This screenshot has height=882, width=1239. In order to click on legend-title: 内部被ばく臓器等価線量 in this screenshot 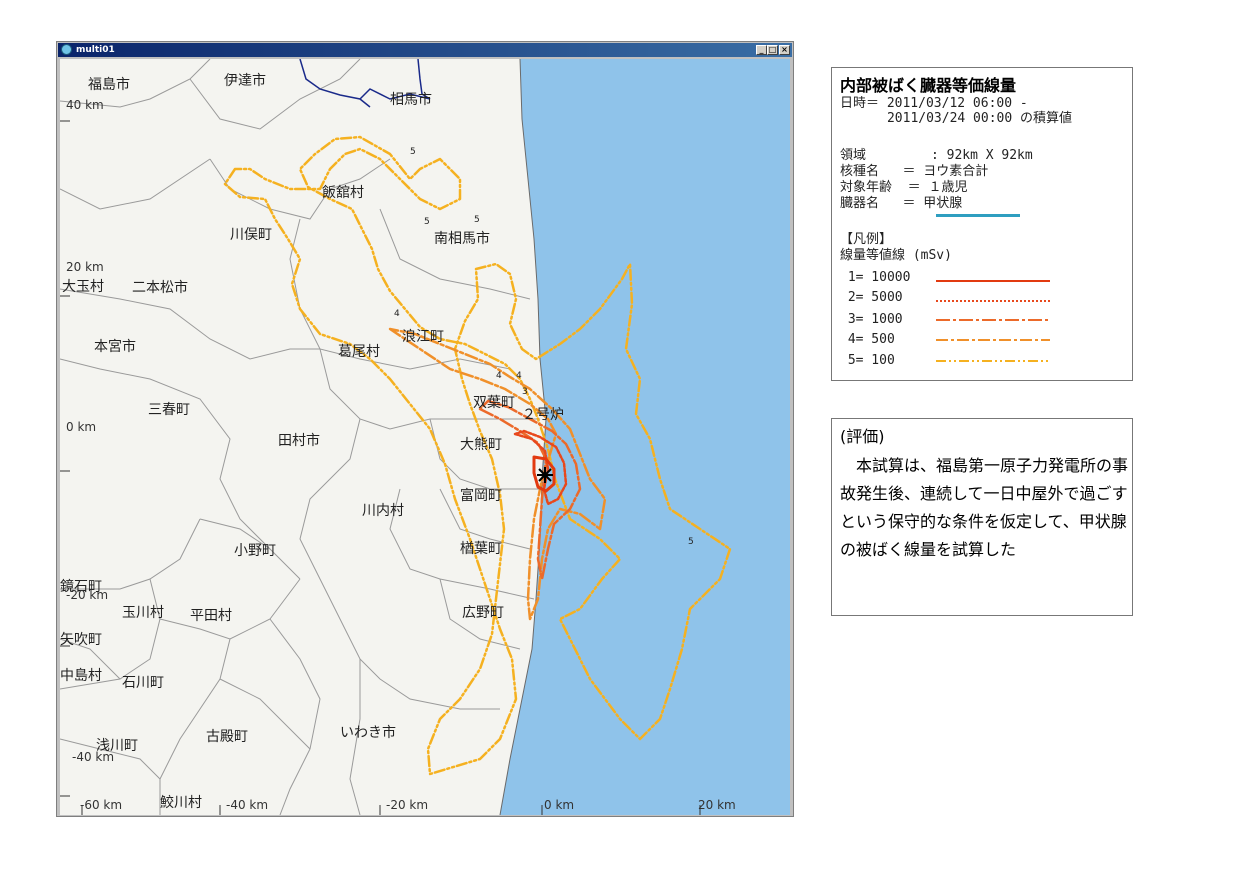, I will do `click(928, 85)`.